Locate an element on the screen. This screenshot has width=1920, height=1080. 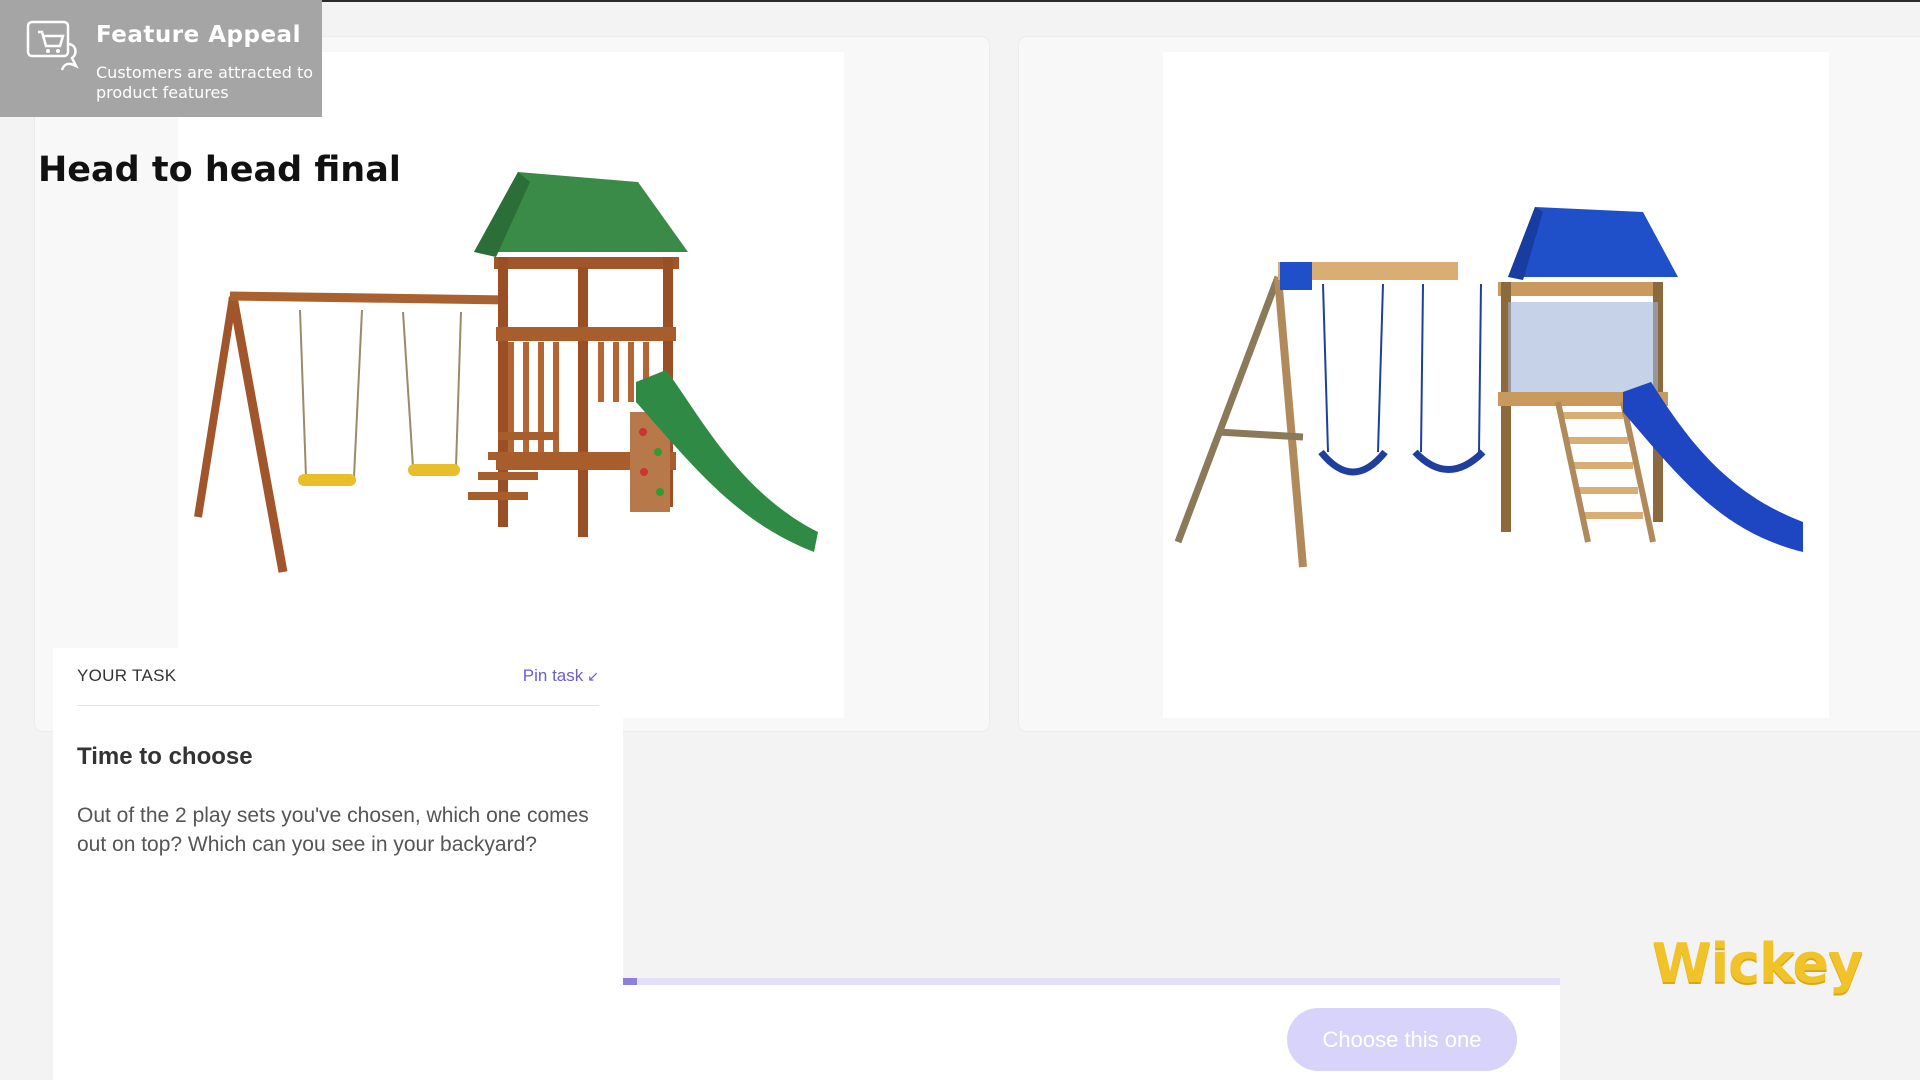
choose-this-one-button: Choose this one is located at coordinates (1402, 1039).